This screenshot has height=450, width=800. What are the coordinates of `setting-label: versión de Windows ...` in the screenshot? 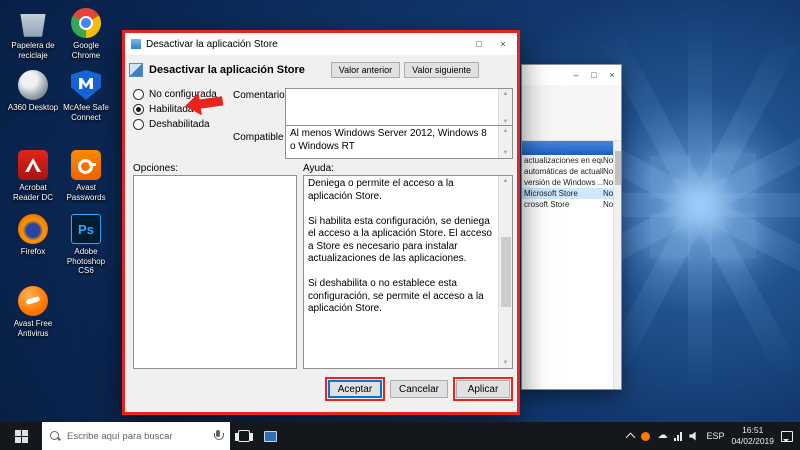 It's located at (563, 182).